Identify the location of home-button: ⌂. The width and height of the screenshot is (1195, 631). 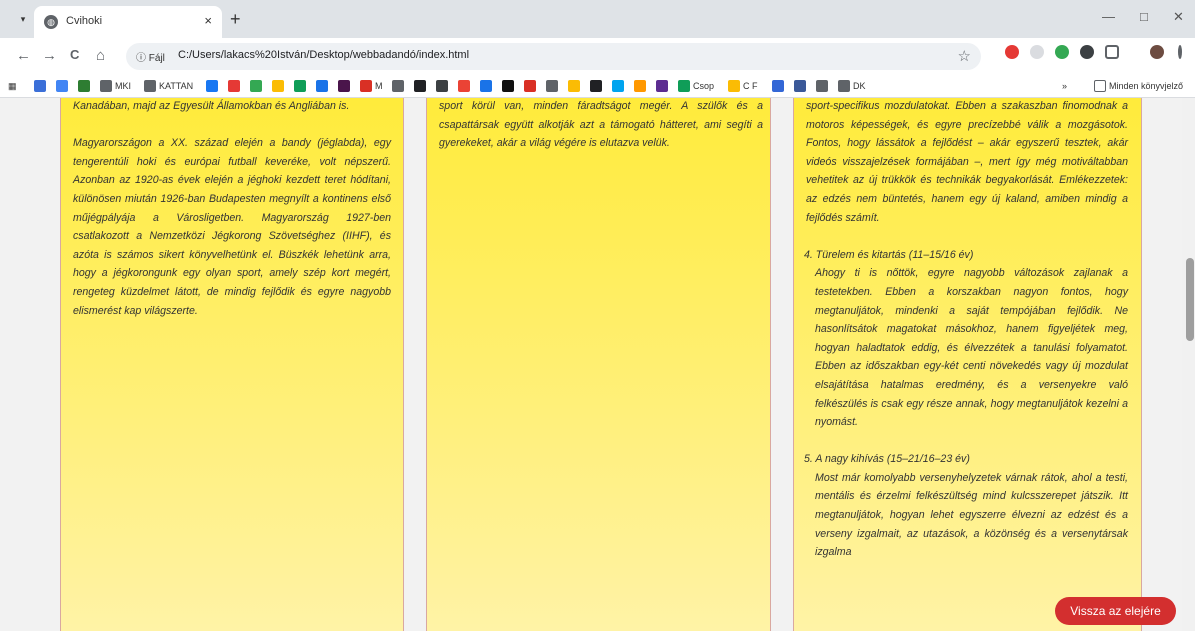
(100, 55).